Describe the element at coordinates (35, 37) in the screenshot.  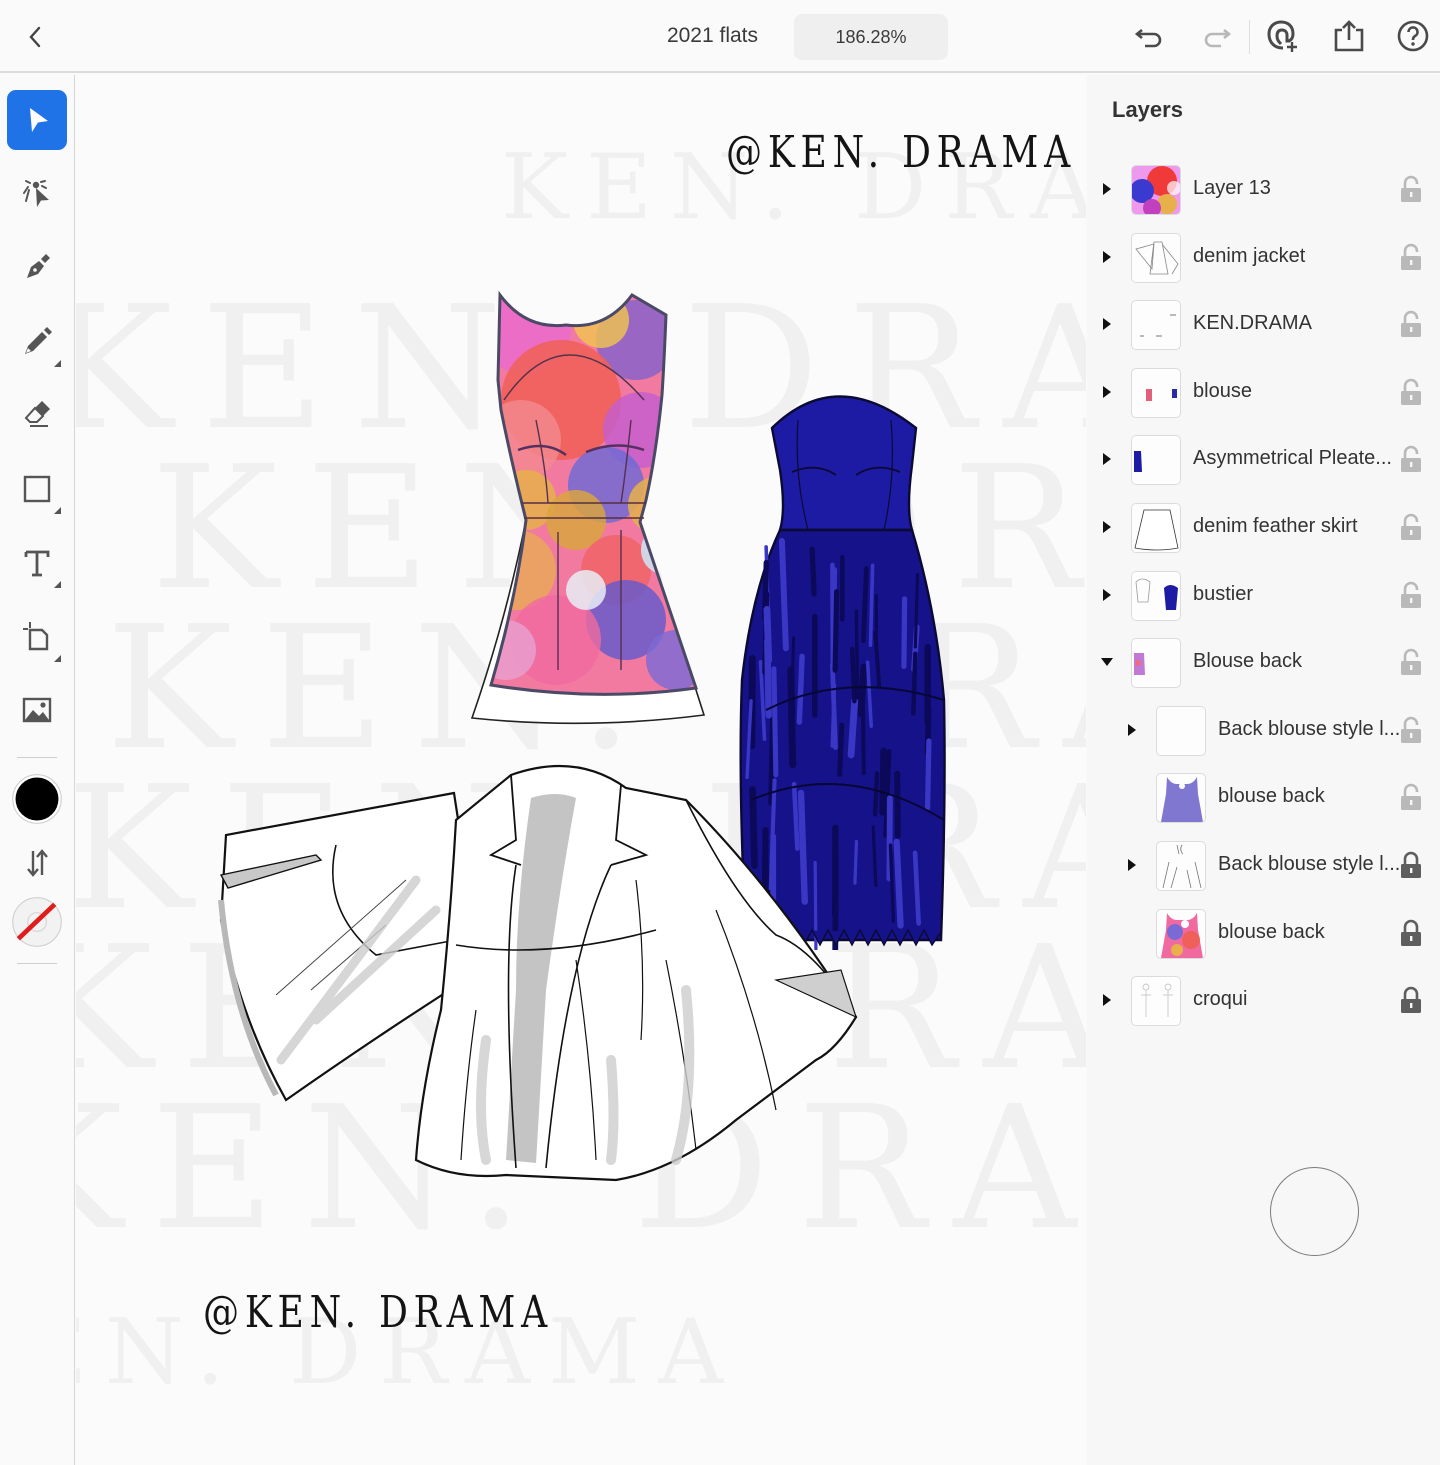
I see `back-button` at that location.